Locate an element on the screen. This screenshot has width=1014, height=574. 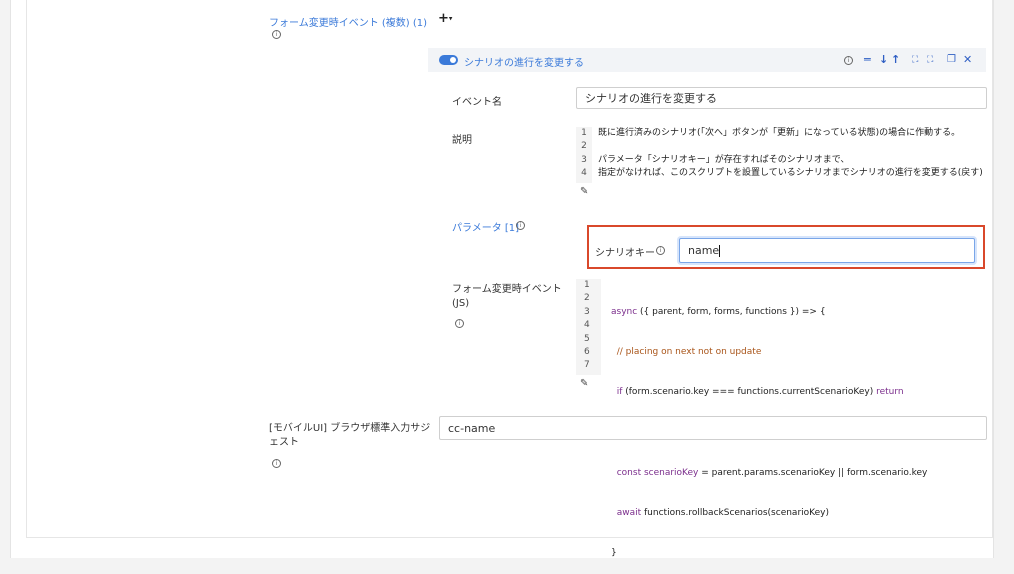
form-change-events-label: フォーム変更時イベント (複数) (1) is located at coordinates (348, 21).